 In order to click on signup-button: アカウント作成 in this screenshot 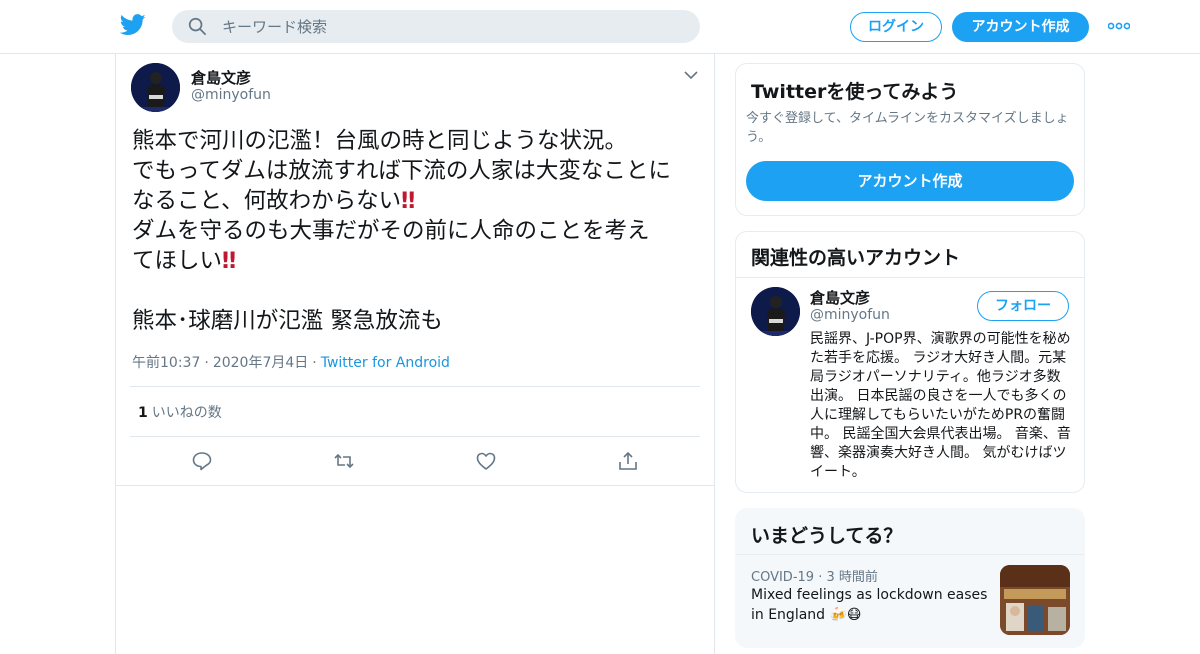, I will do `click(1020, 27)`.